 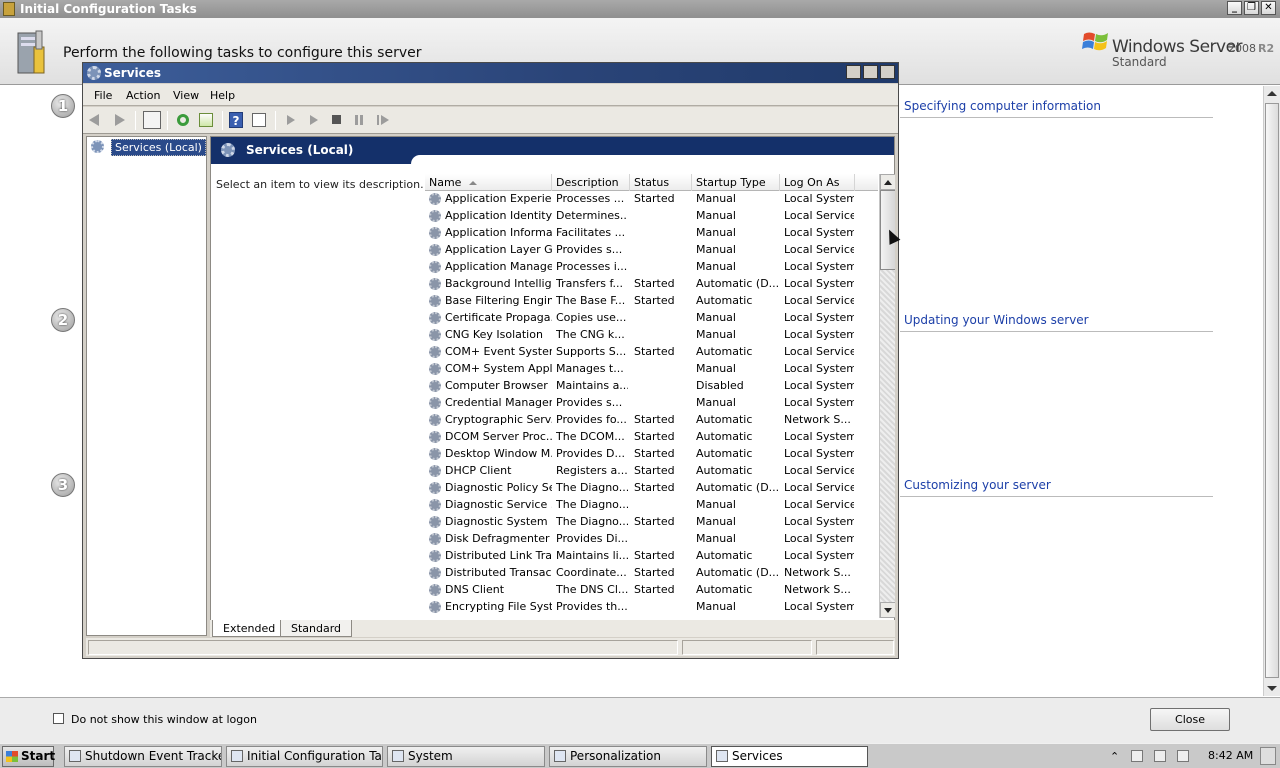 I want to click on forward-icon, so click(x=119, y=120).